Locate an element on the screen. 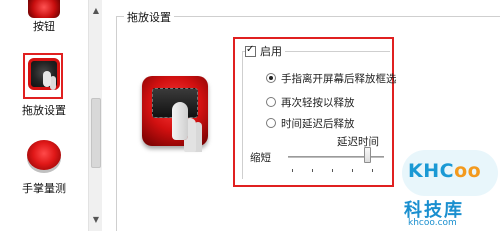 Image resolution: width=500 pixels, height=240 pixels. radio-label: 手指离开屏幕后释放框选 is located at coordinates (339, 78).